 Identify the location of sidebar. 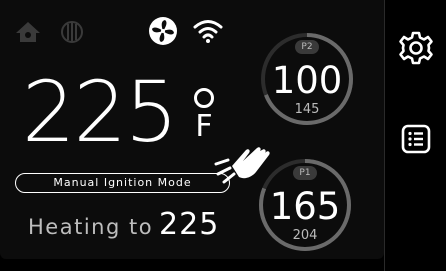
(415, 135).